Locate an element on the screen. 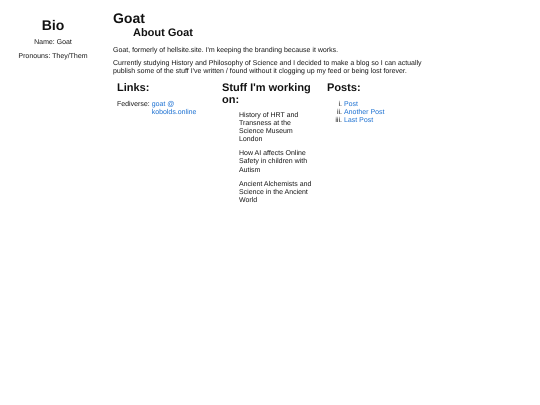 This screenshot has height=405, width=540. working-heading: Stuff I'm working on: is located at coordinates (267, 94).